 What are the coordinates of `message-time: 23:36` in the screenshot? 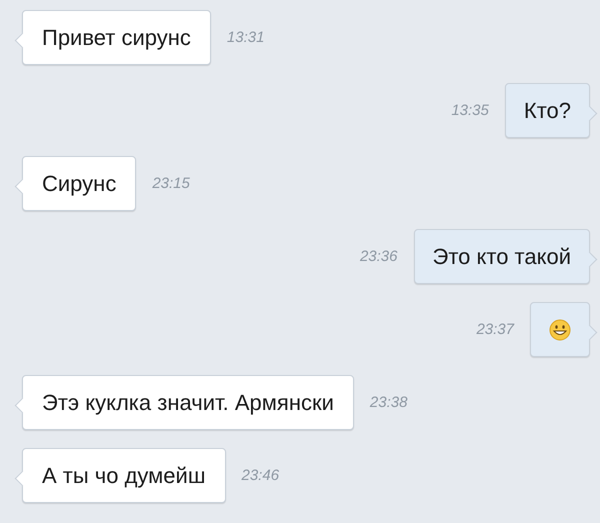 It's located at (379, 256).